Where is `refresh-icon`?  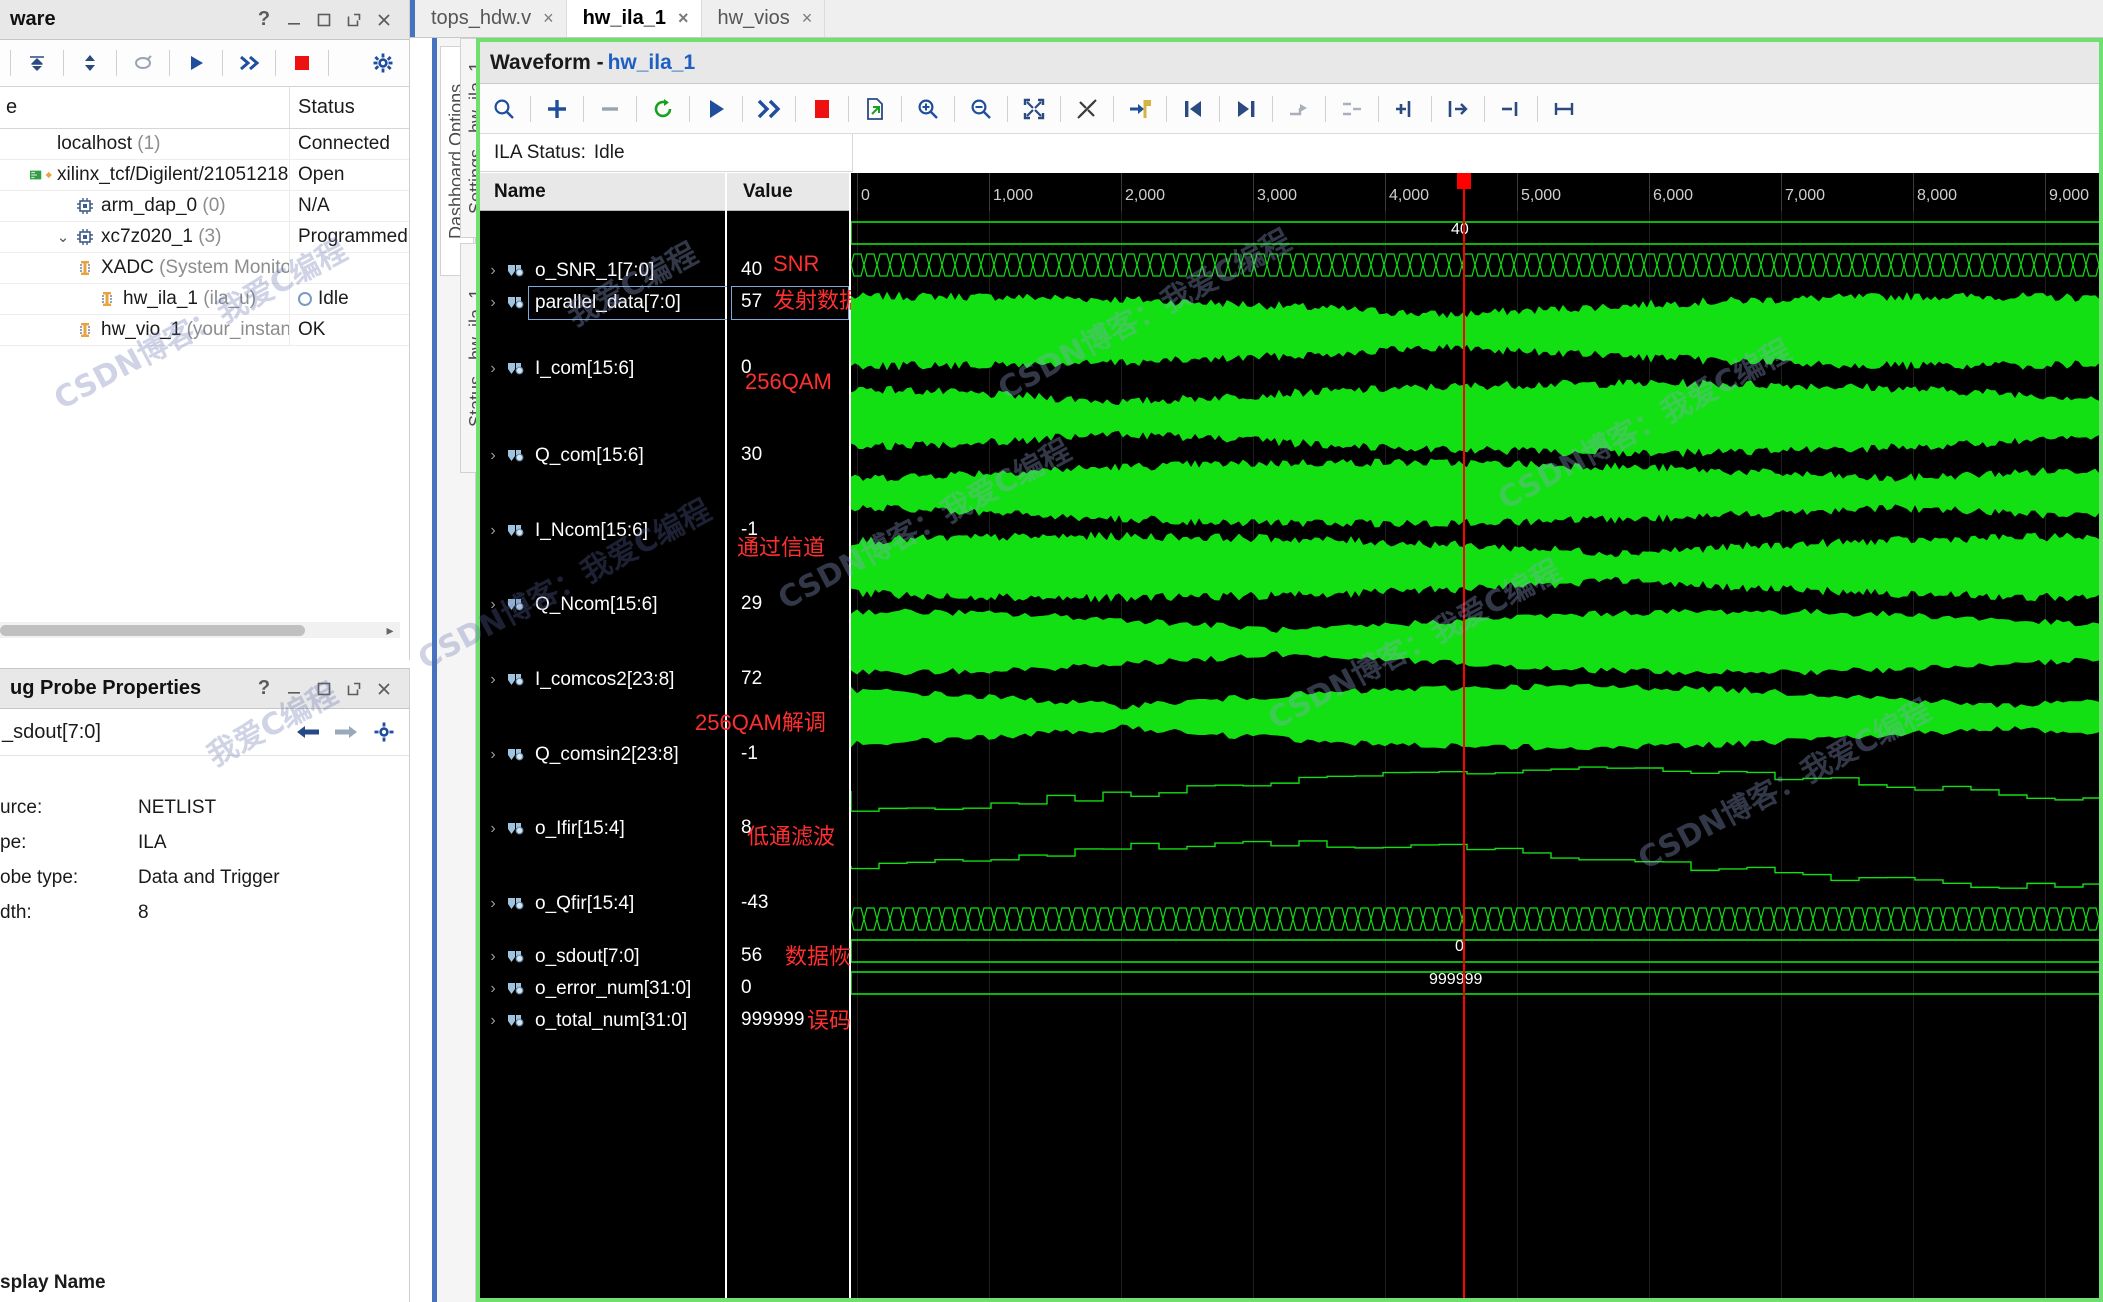
refresh-icon is located at coordinates (663, 109).